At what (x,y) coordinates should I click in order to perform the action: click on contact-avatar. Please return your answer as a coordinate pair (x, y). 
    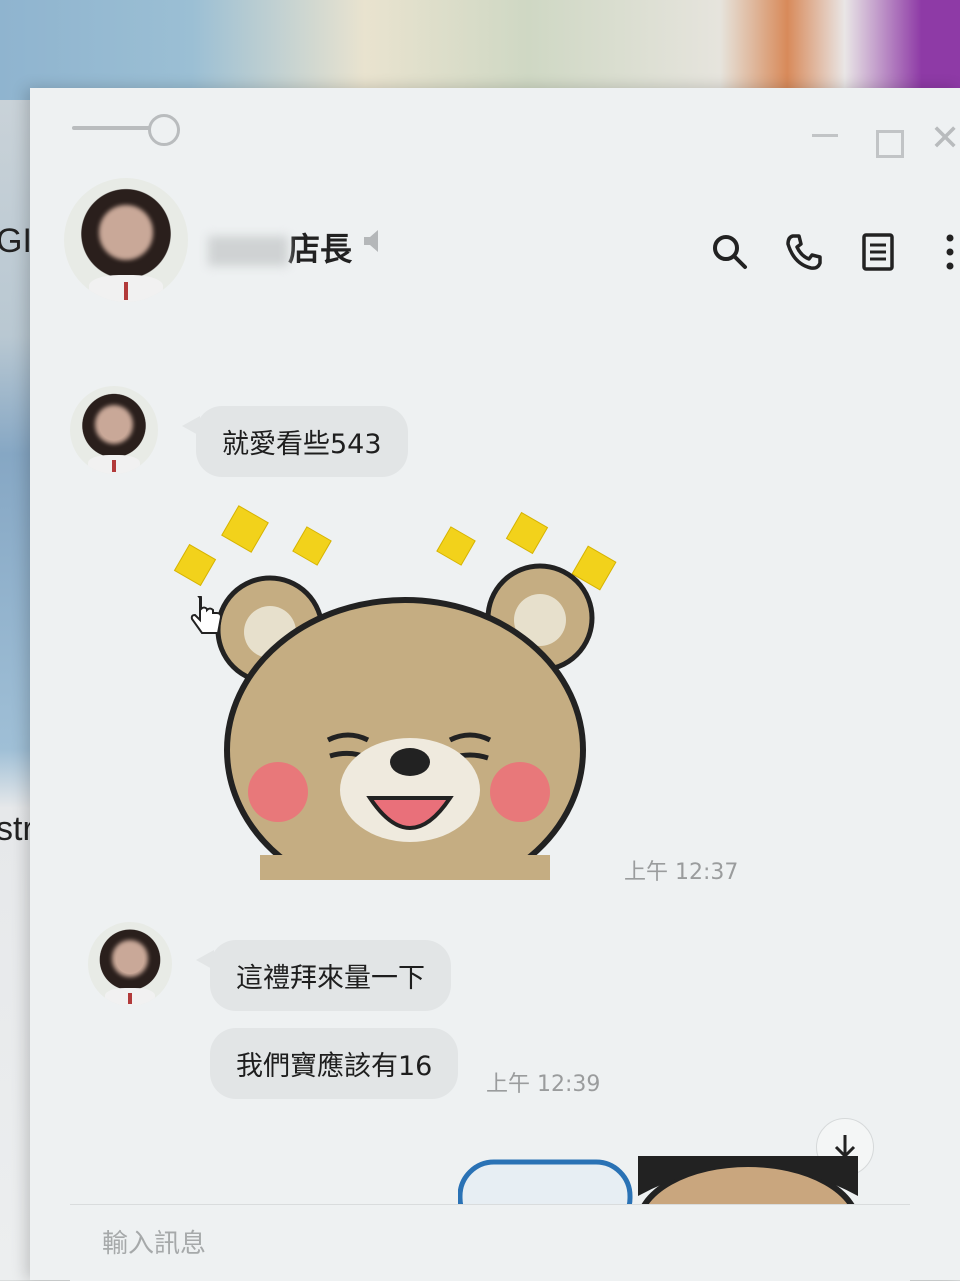
    Looking at the image, I should click on (126, 240).